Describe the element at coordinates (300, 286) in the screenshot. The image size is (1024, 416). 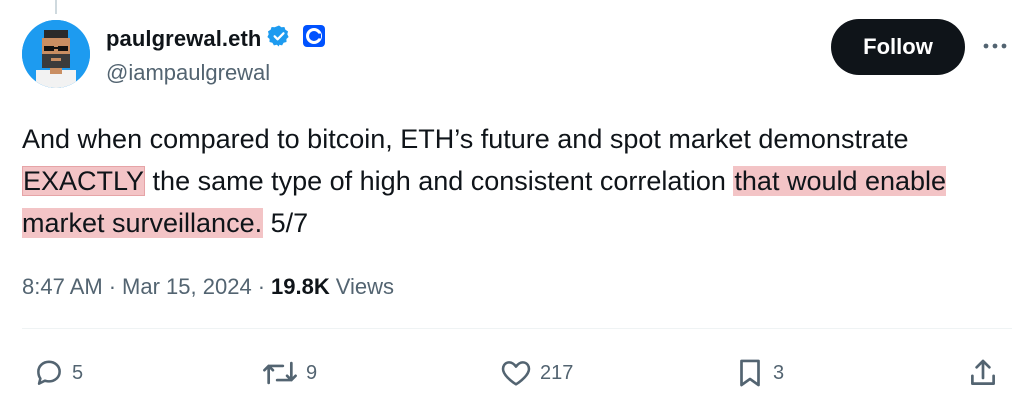
I see `views-count: 19.8K` at that location.